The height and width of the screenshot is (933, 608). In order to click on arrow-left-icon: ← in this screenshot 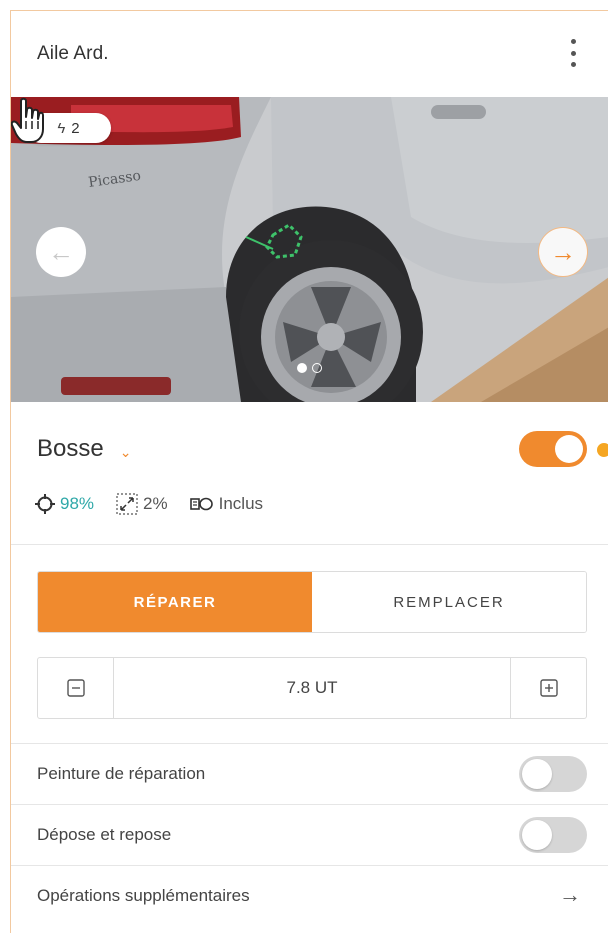, I will do `click(61, 252)`.